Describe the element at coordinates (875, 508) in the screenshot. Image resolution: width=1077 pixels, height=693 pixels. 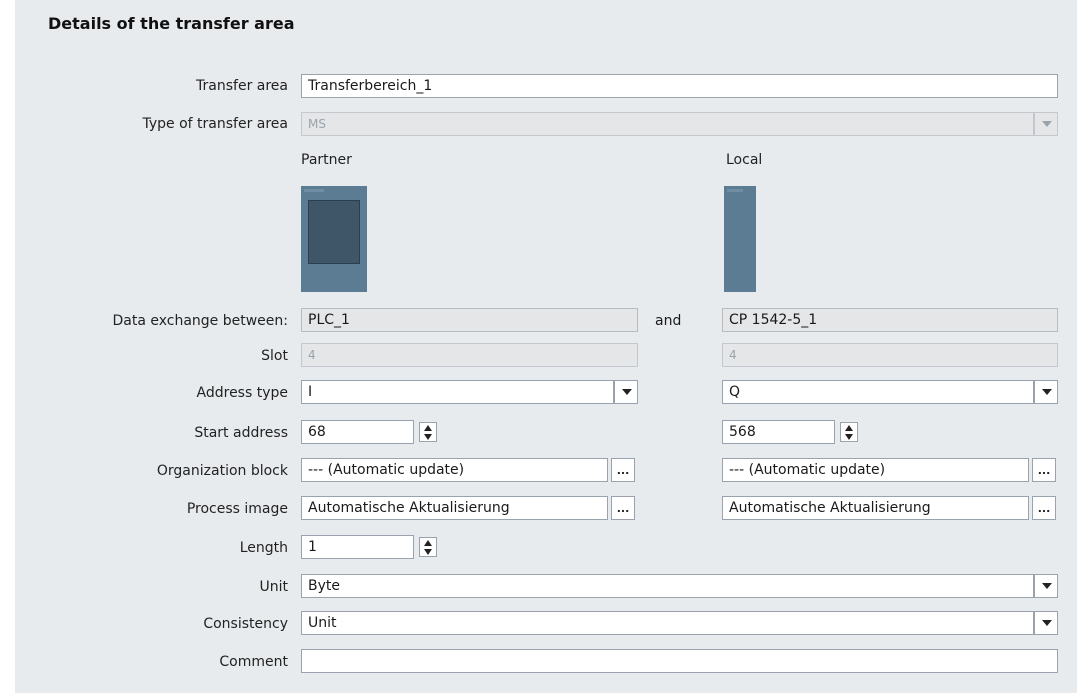
I see `local-process-image-field: Automatische Aktualisierung` at that location.